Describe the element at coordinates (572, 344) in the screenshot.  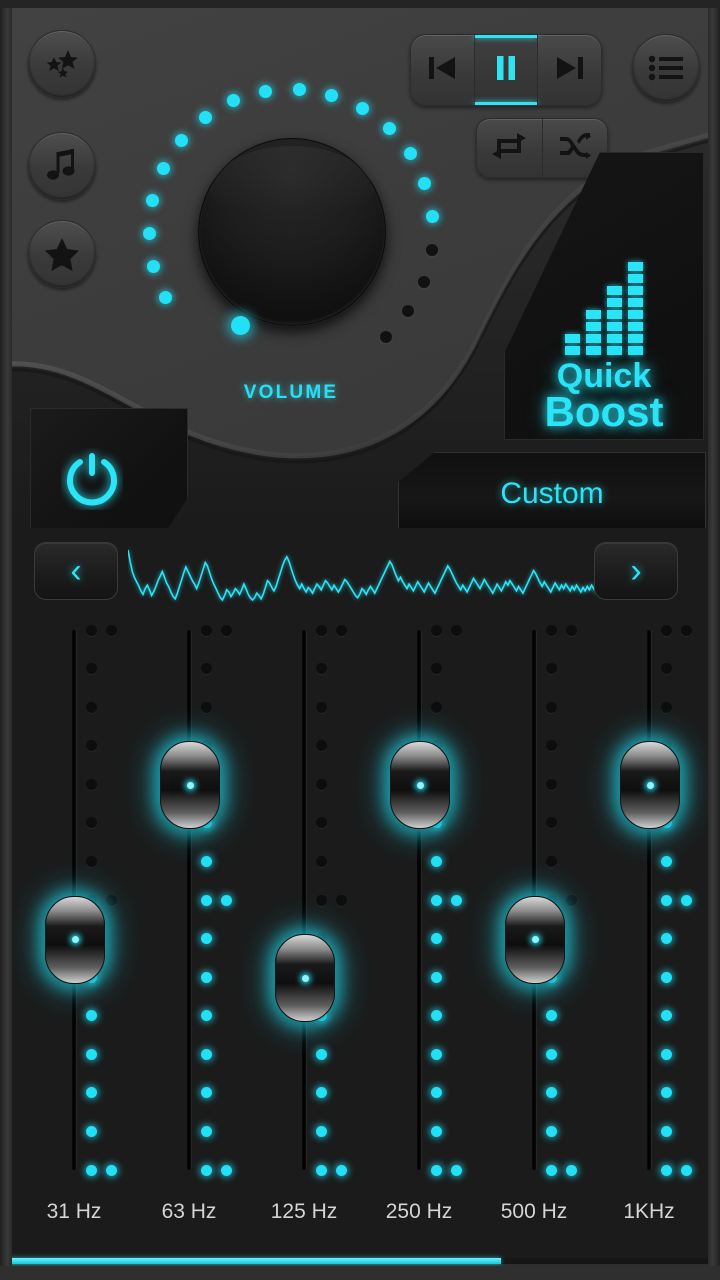
I see `quick-boost-bar` at that location.